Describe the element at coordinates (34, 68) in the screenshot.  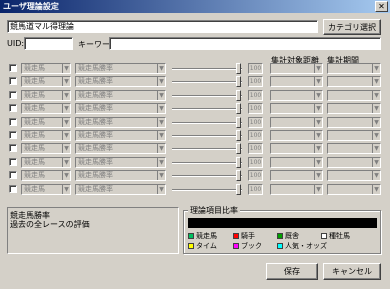
I see `row-category-value: 競走馬` at that location.